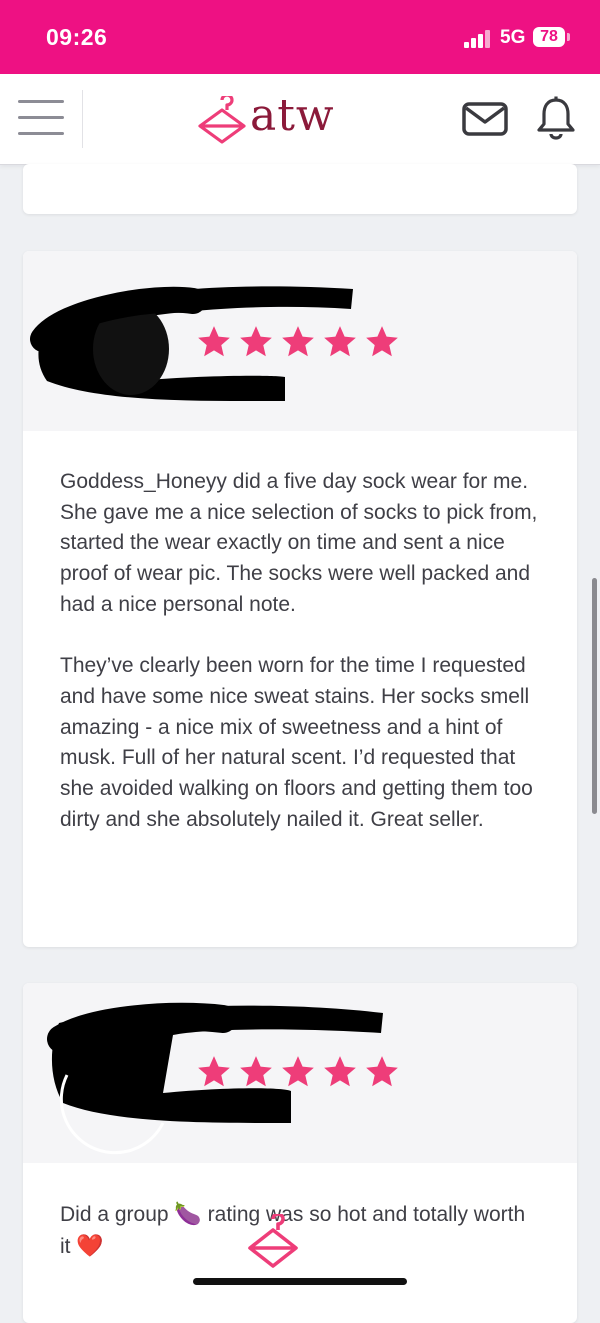 The image size is (600, 1323). Describe the element at coordinates (273, 1242) in the screenshot. I see `floating-hanger-icon` at that location.